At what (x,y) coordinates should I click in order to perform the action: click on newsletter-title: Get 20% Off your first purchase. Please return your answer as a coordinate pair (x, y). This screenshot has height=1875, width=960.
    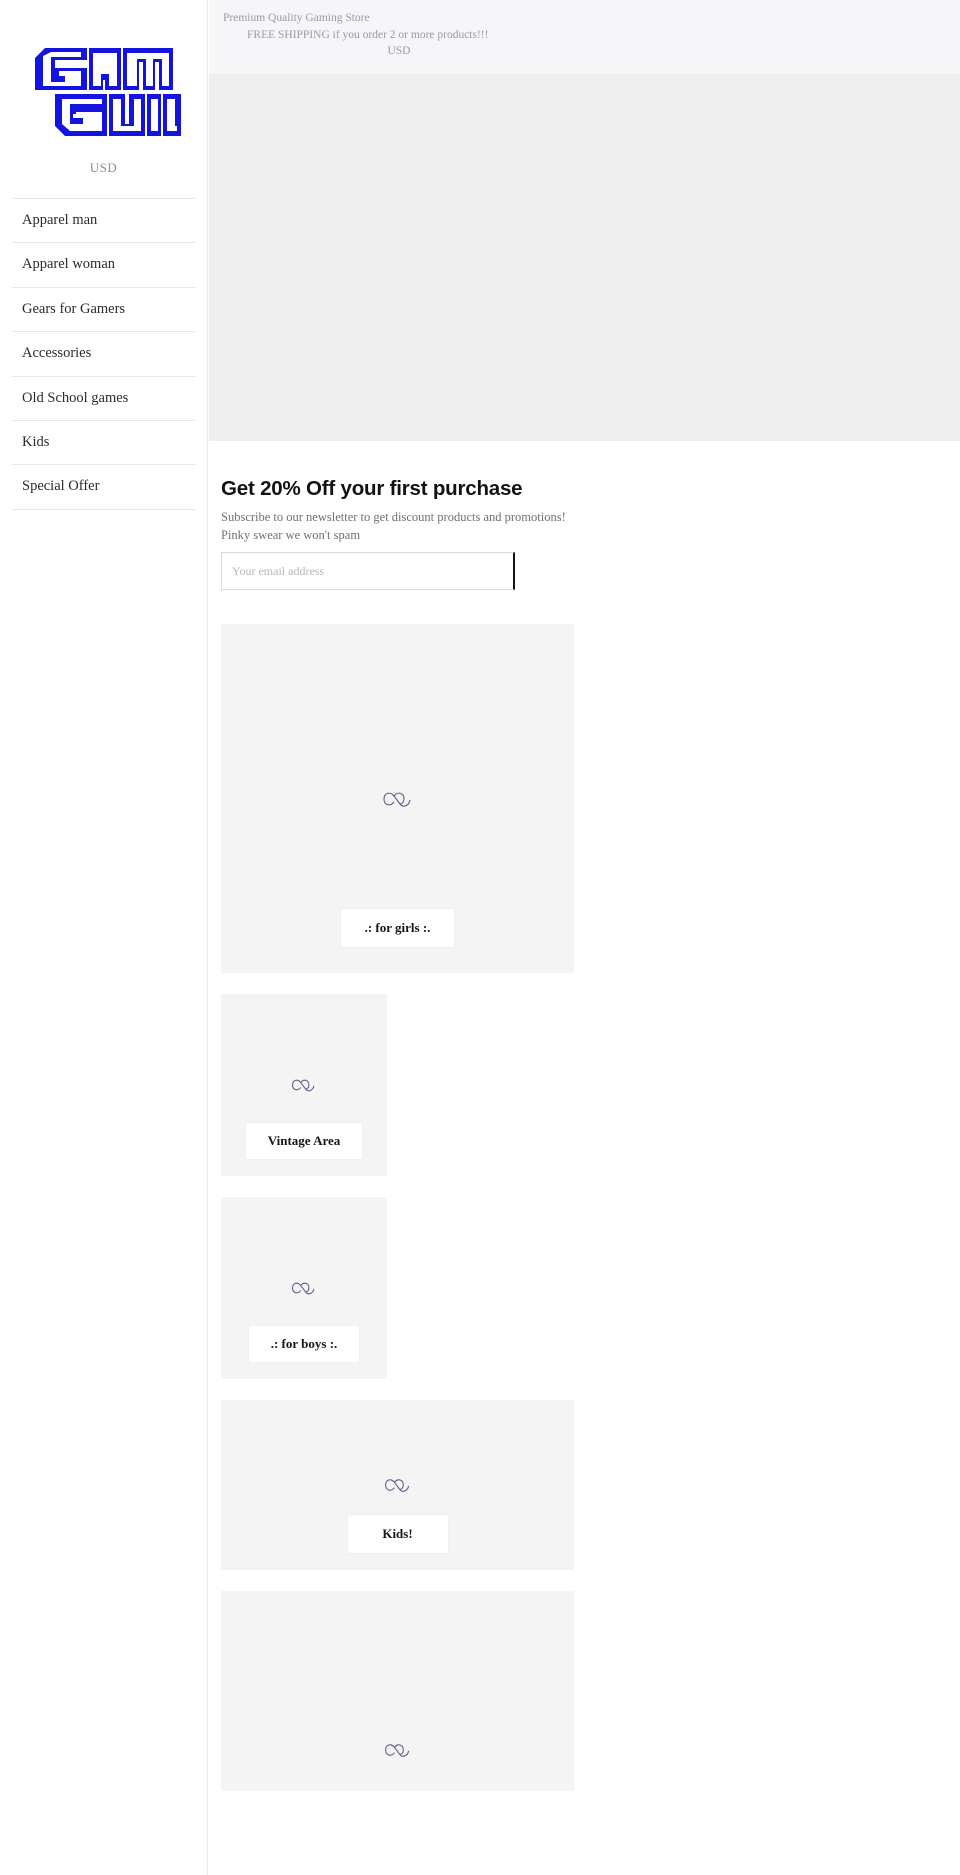
    Looking at the image, I should click on (372, 489).